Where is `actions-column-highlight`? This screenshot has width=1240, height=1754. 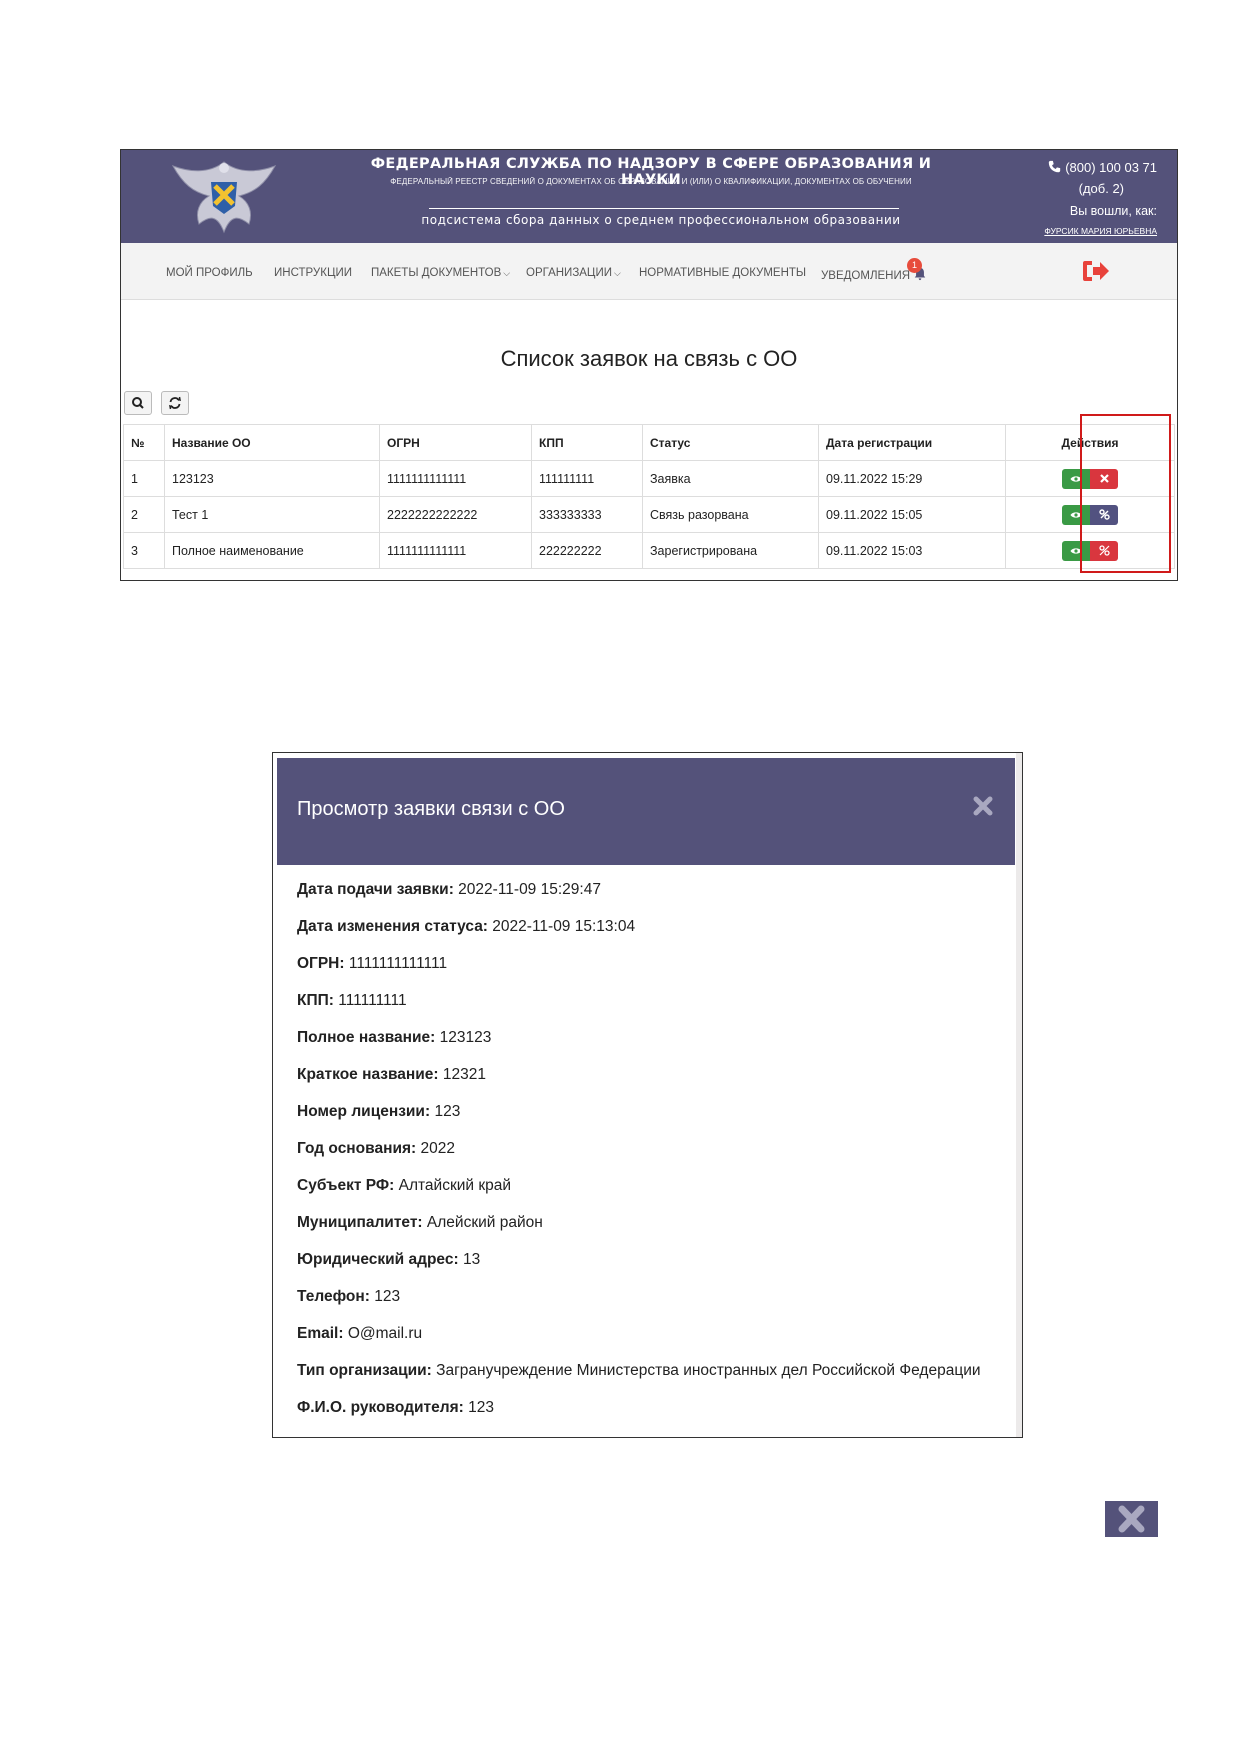
actions-column-highlight is located at coordinates (1125, 493).